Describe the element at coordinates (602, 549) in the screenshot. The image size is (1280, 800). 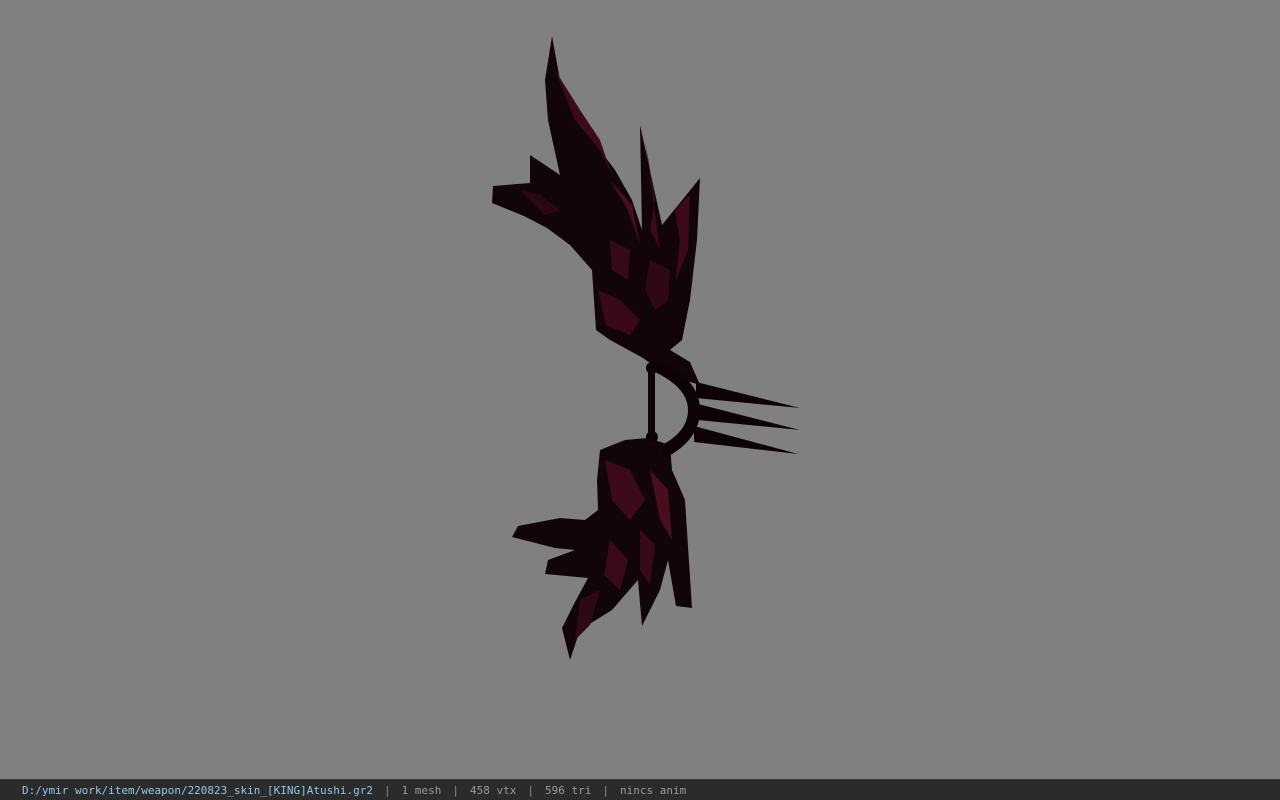
I see `lower-wing` at that location.